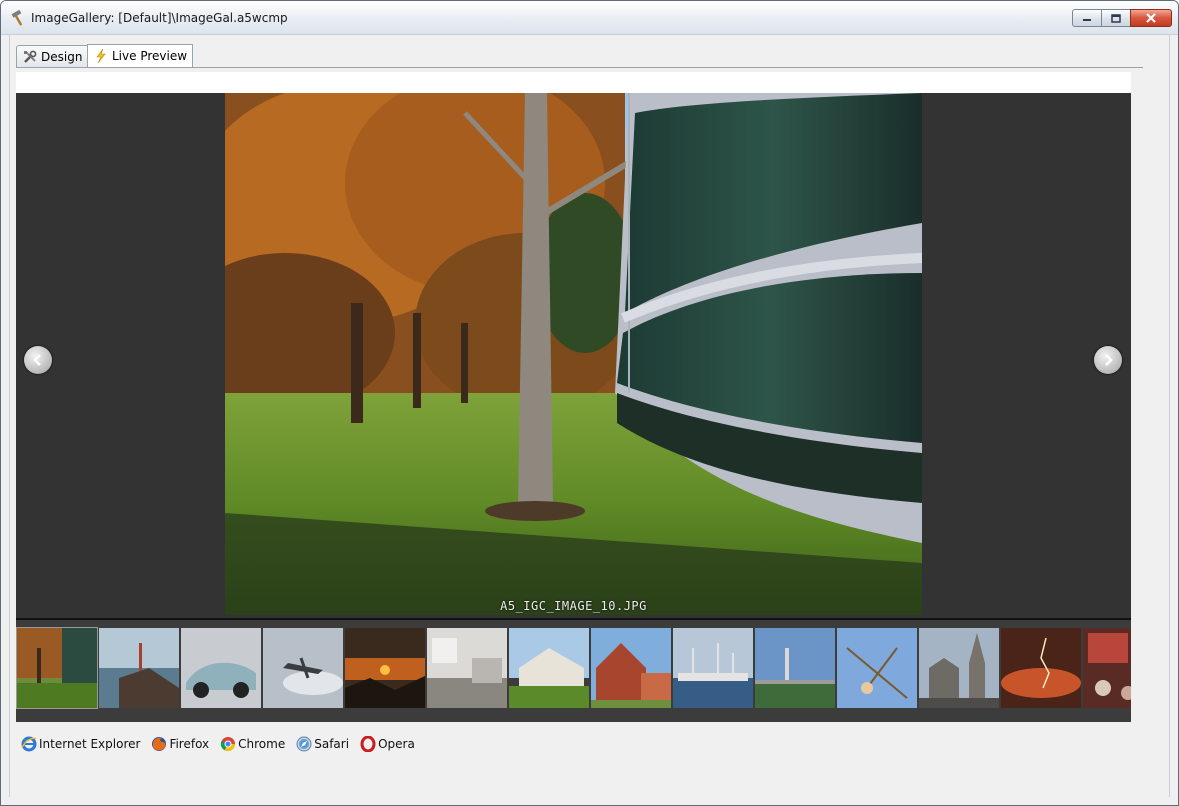  I want to click on preview-in-internet-explorer: Internet Explorer, so click(80, 744).